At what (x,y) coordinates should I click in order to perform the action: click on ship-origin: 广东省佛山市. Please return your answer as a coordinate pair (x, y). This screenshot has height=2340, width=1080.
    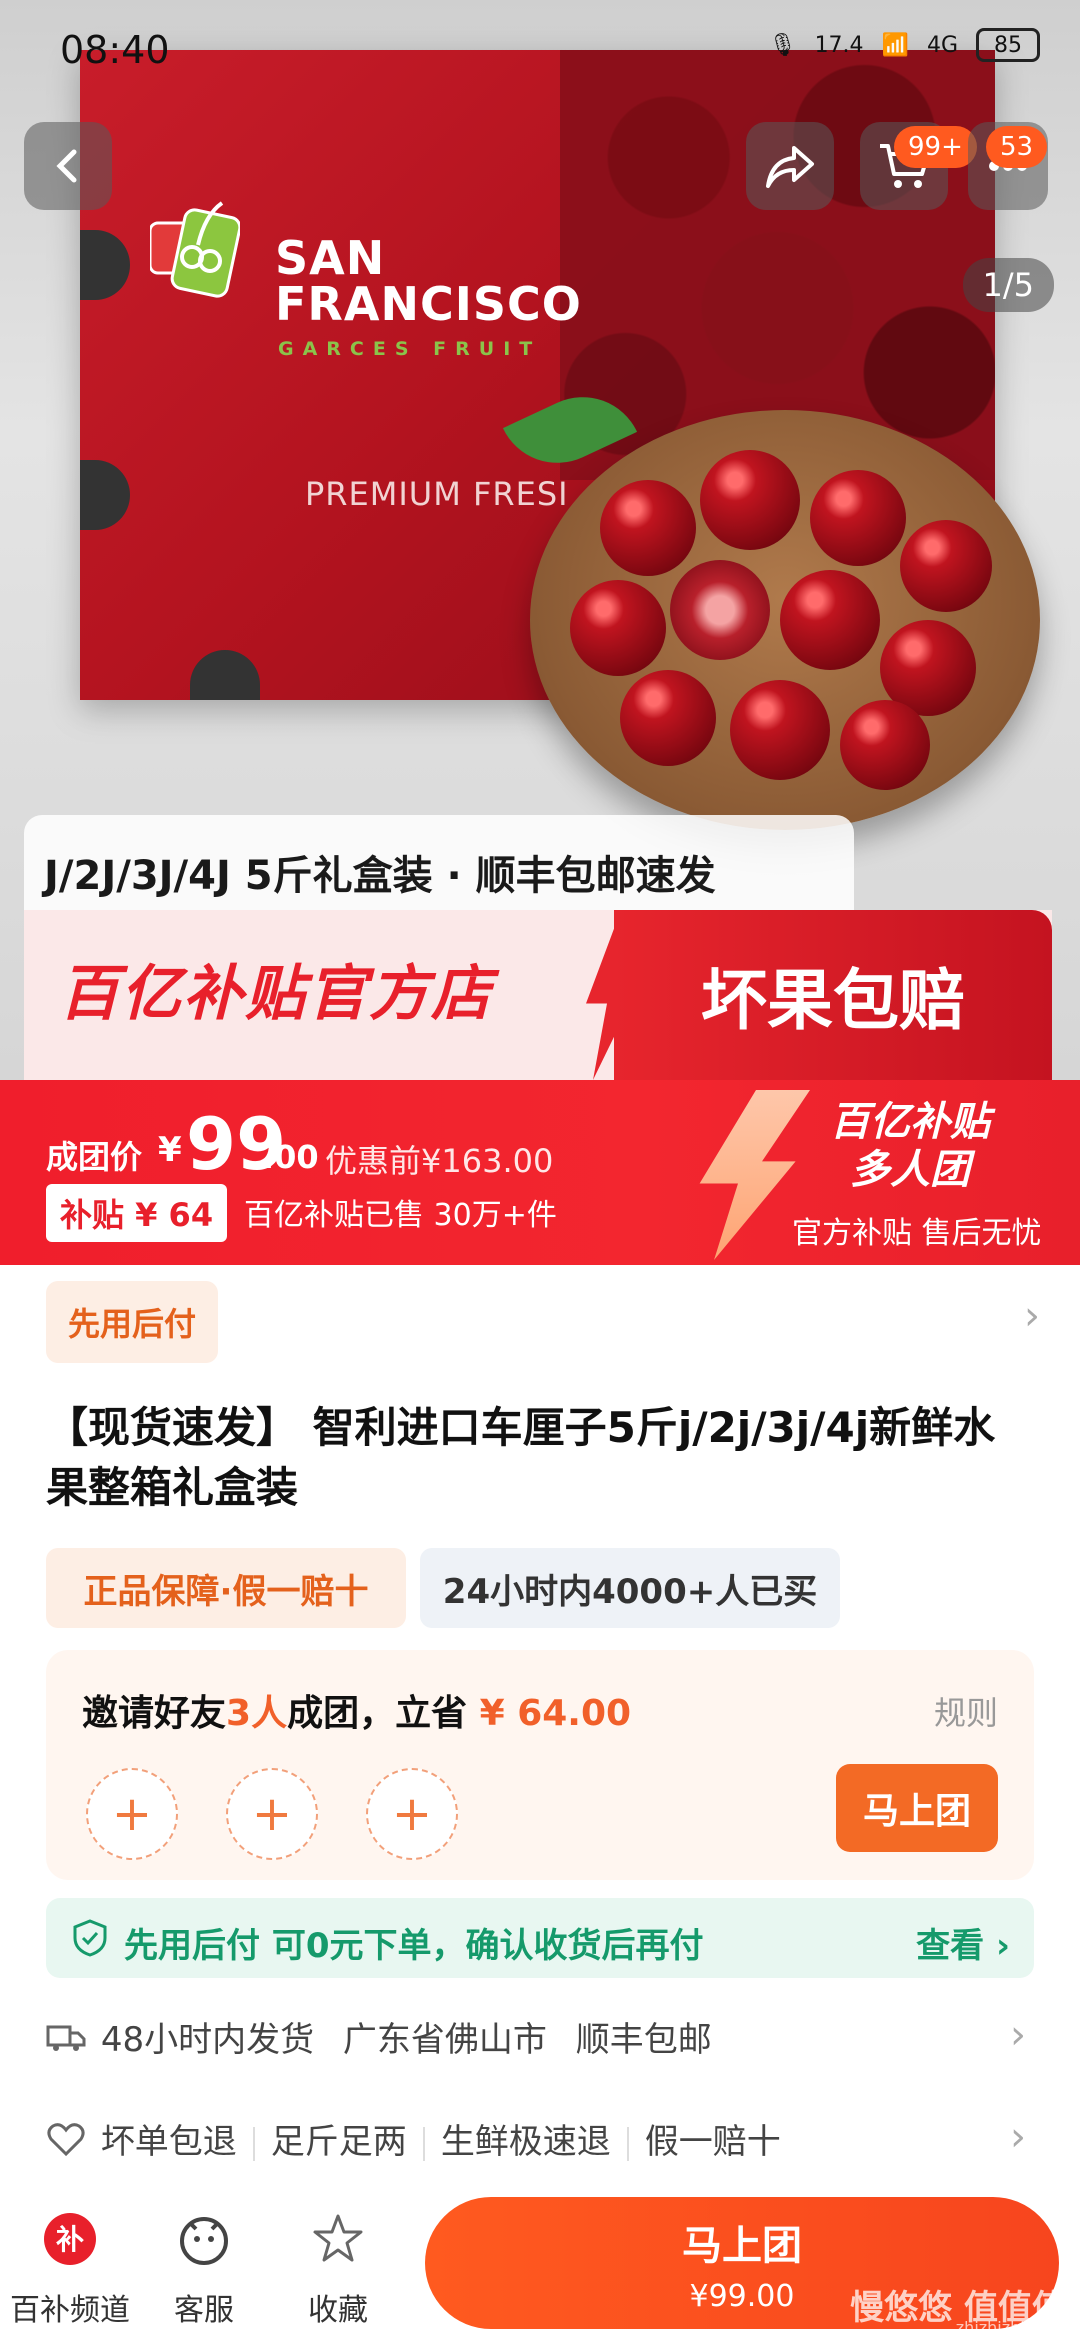
    Looking at the image, I should click on (444, 2040).